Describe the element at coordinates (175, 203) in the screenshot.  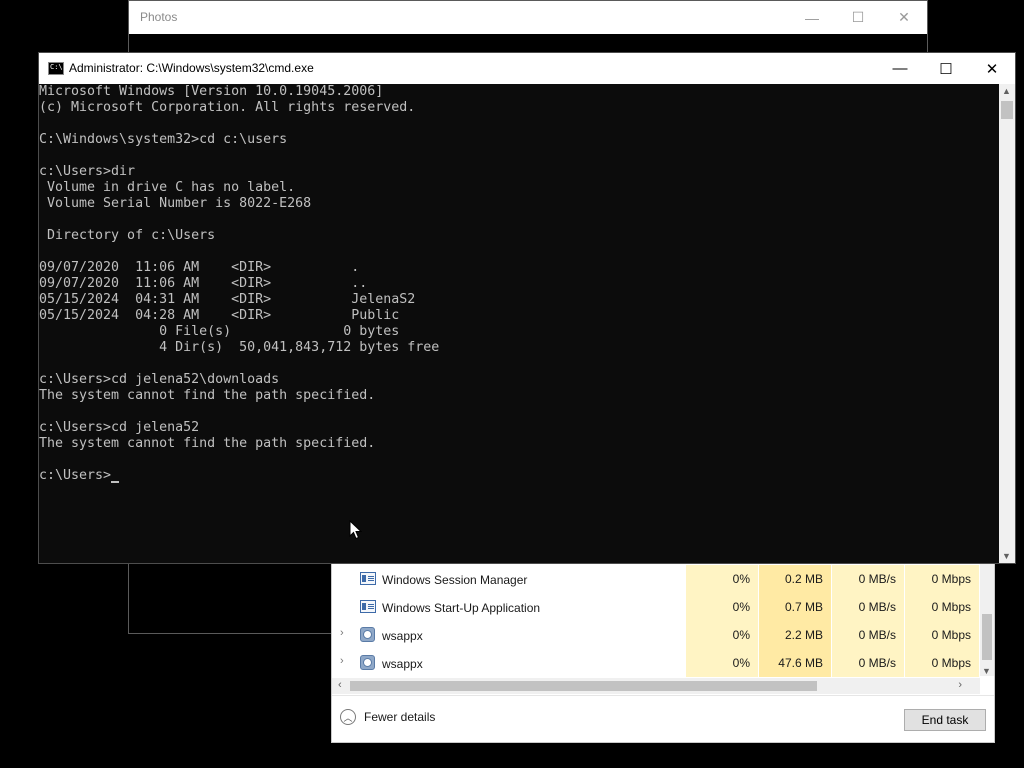
I see `console-line: Volume Serial Number is 8022-E268` at that location.